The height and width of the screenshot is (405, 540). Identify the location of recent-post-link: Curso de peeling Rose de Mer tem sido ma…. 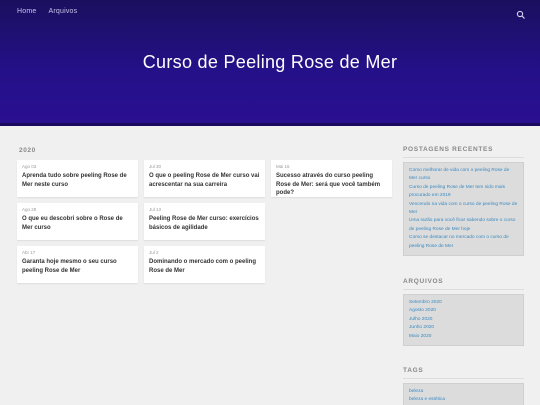
(463, 192).